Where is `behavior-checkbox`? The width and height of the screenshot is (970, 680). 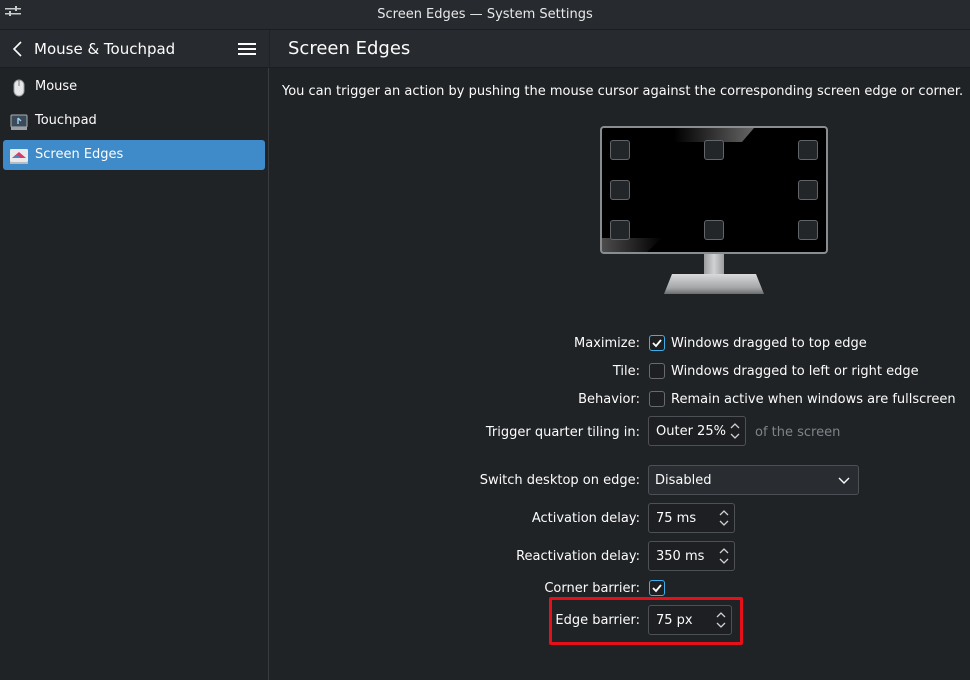
behavior-checkbox is located at coordinates (657, 399).